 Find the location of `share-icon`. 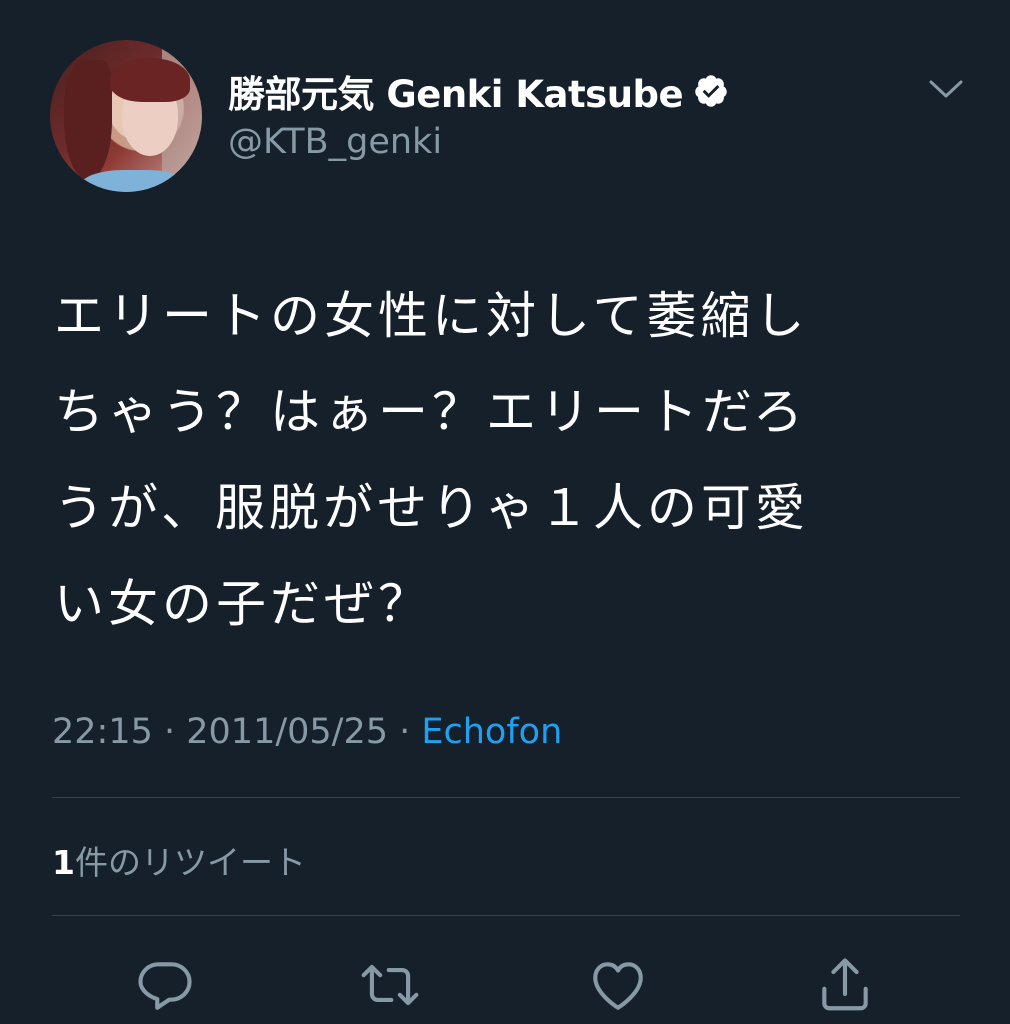

share-icon is located at coordinates (845, 984).